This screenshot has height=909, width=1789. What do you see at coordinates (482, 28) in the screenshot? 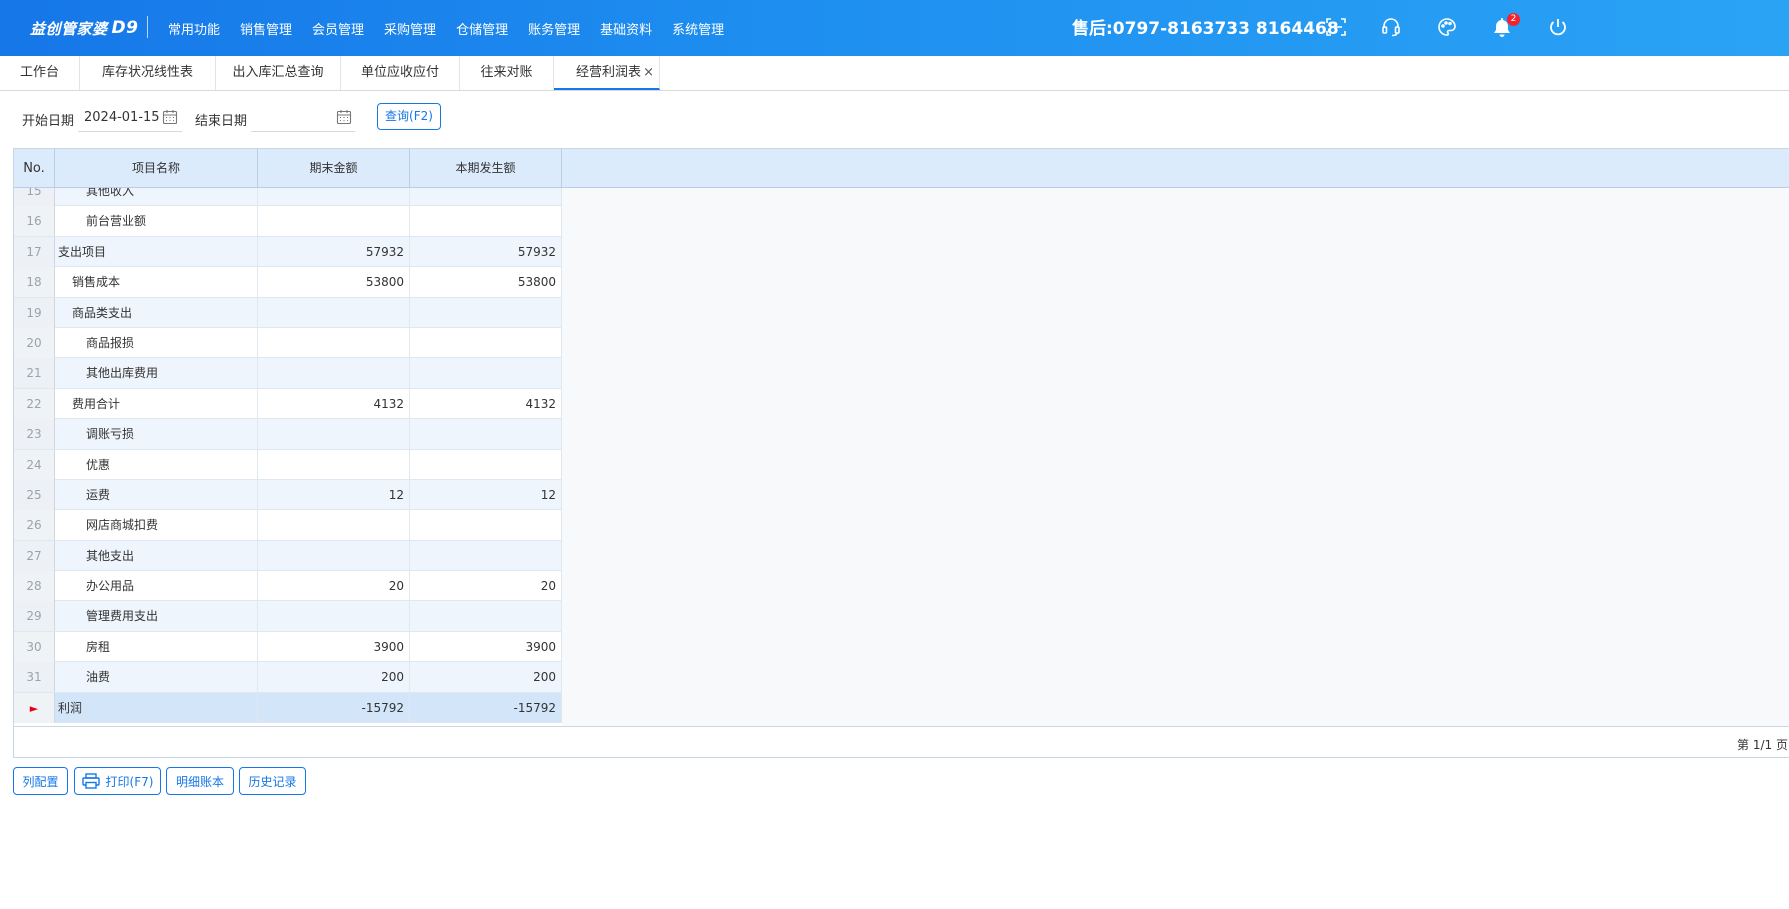
I see `nav-item-warehouse: 仓储管理` at bounding box center [482, 28].